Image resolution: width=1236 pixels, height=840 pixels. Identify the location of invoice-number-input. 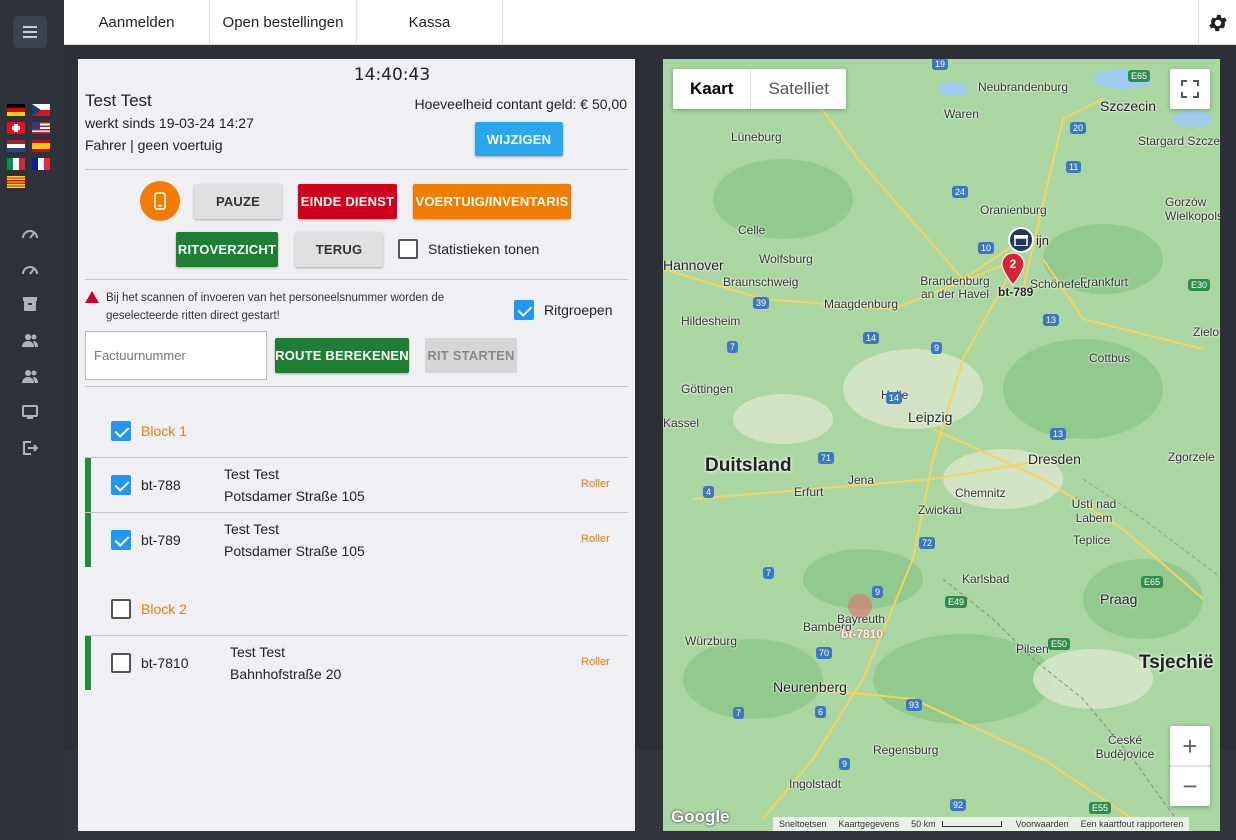
(176, 355).